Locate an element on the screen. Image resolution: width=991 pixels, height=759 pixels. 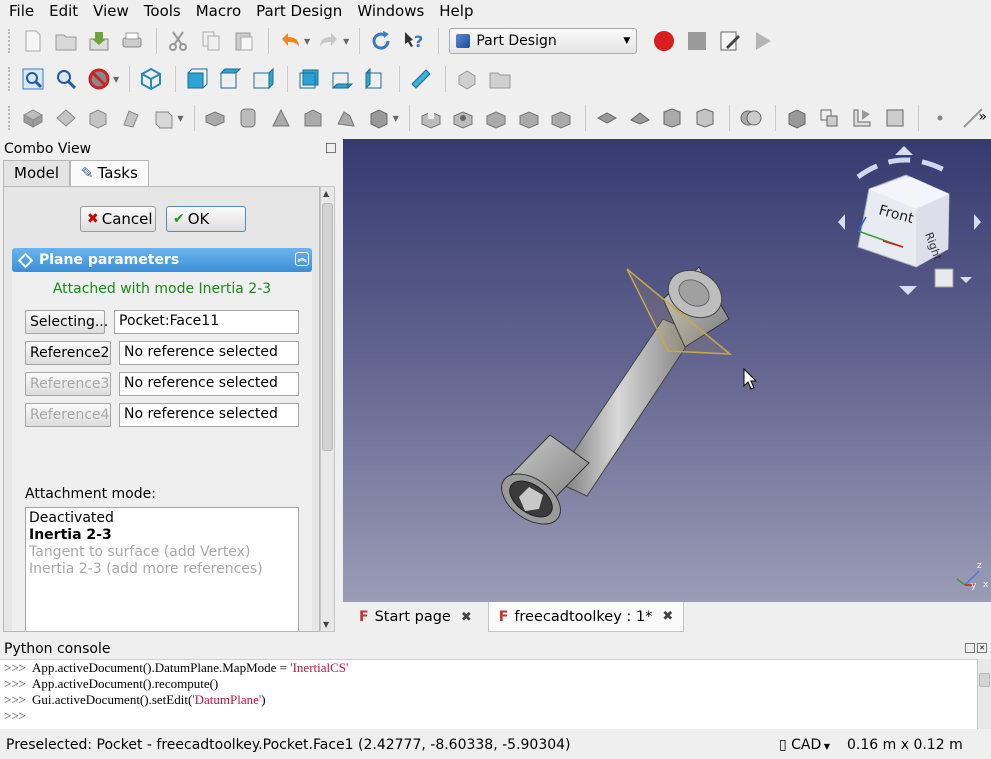
console-input-line: >>> is located at coordinates (497, 716).